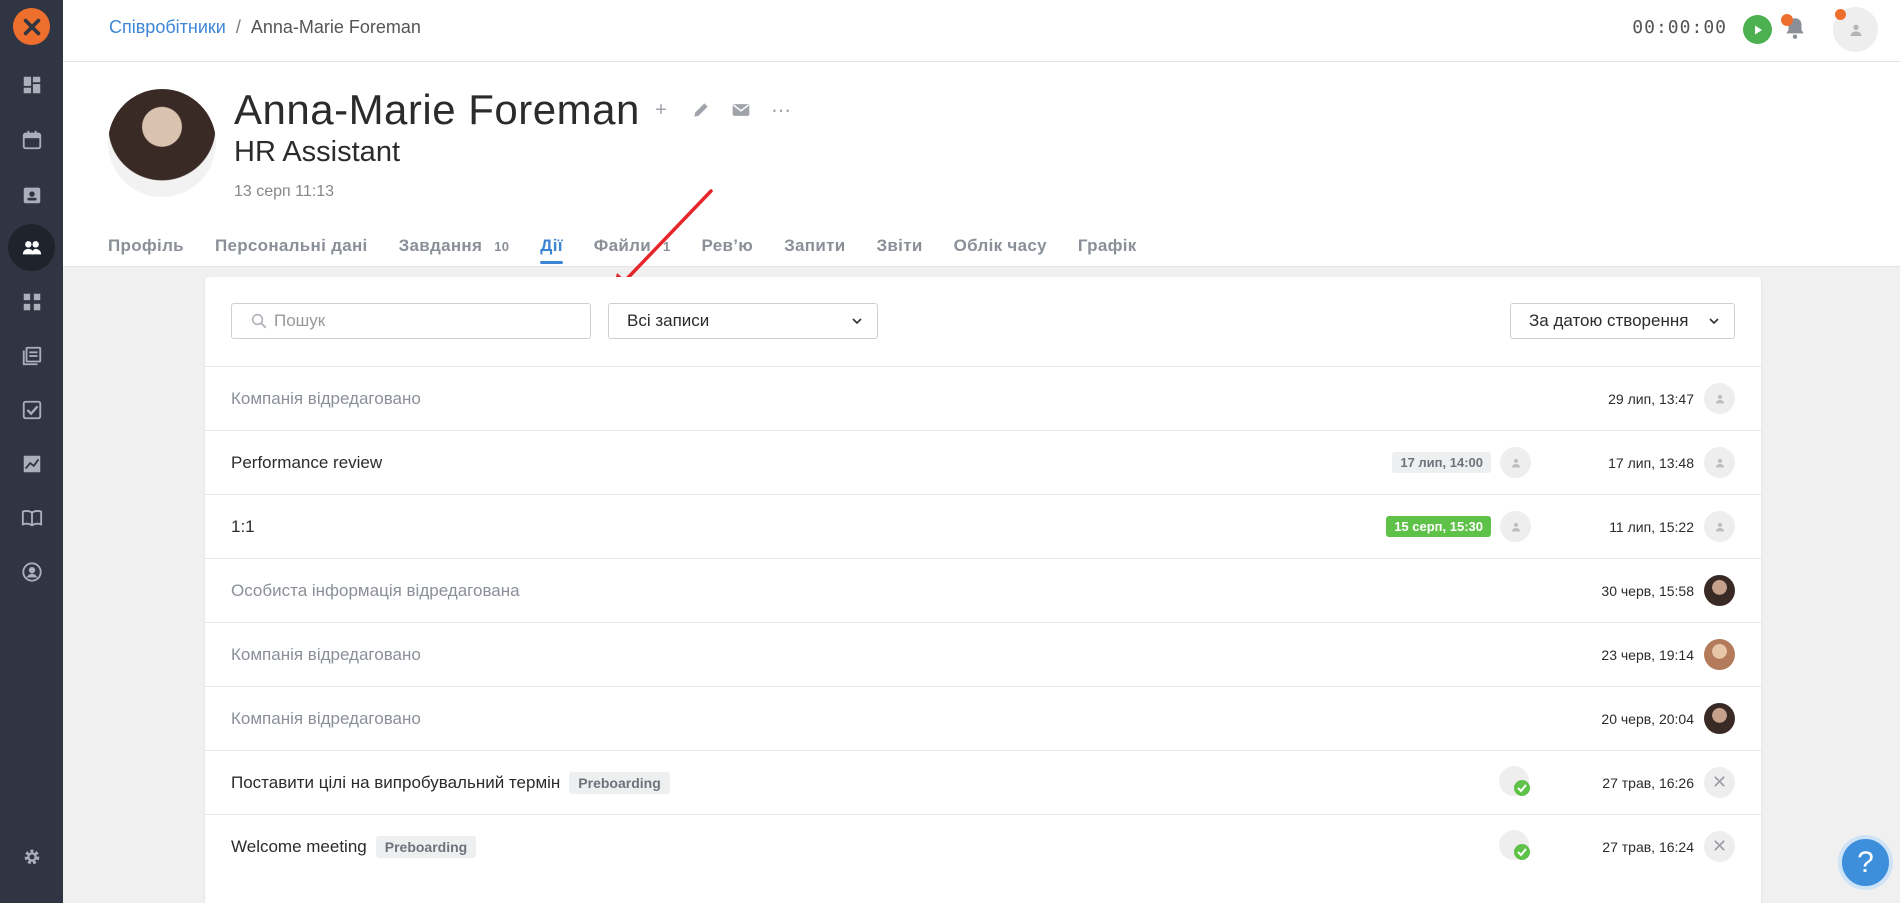 Image resolution: width=1900 pixels, height=903 pixels. I want to click on logo-x-icon, so click(31, 26).